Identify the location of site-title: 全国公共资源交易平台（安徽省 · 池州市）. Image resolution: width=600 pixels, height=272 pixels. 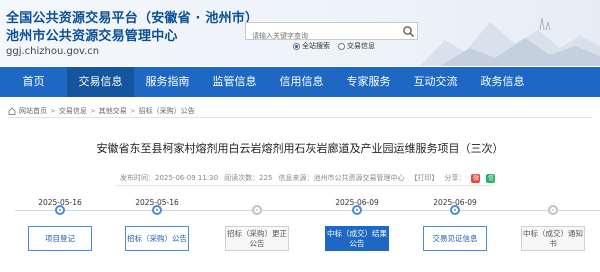
(132, 18).